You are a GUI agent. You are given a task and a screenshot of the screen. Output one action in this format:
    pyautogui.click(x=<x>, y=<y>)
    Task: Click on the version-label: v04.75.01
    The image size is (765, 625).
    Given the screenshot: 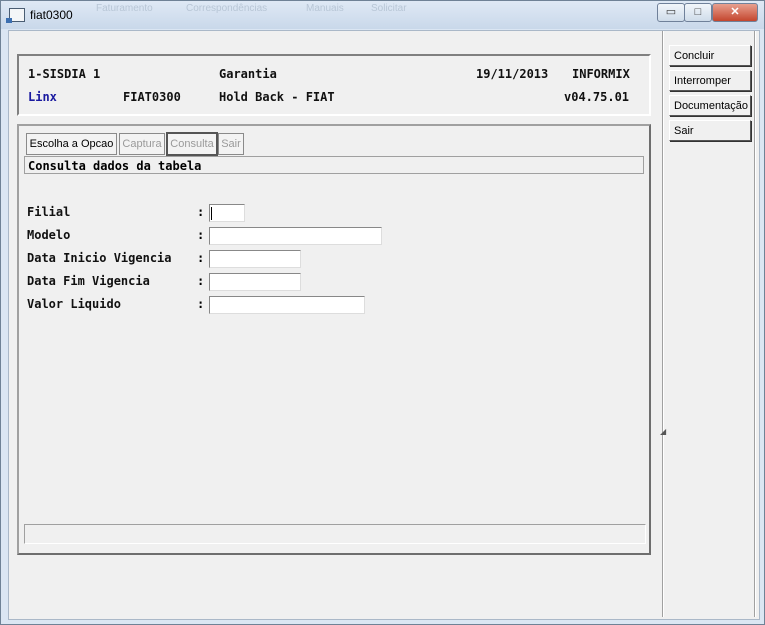 What is the action you would take?
    pyautogui.click(x=597, y=97)
    